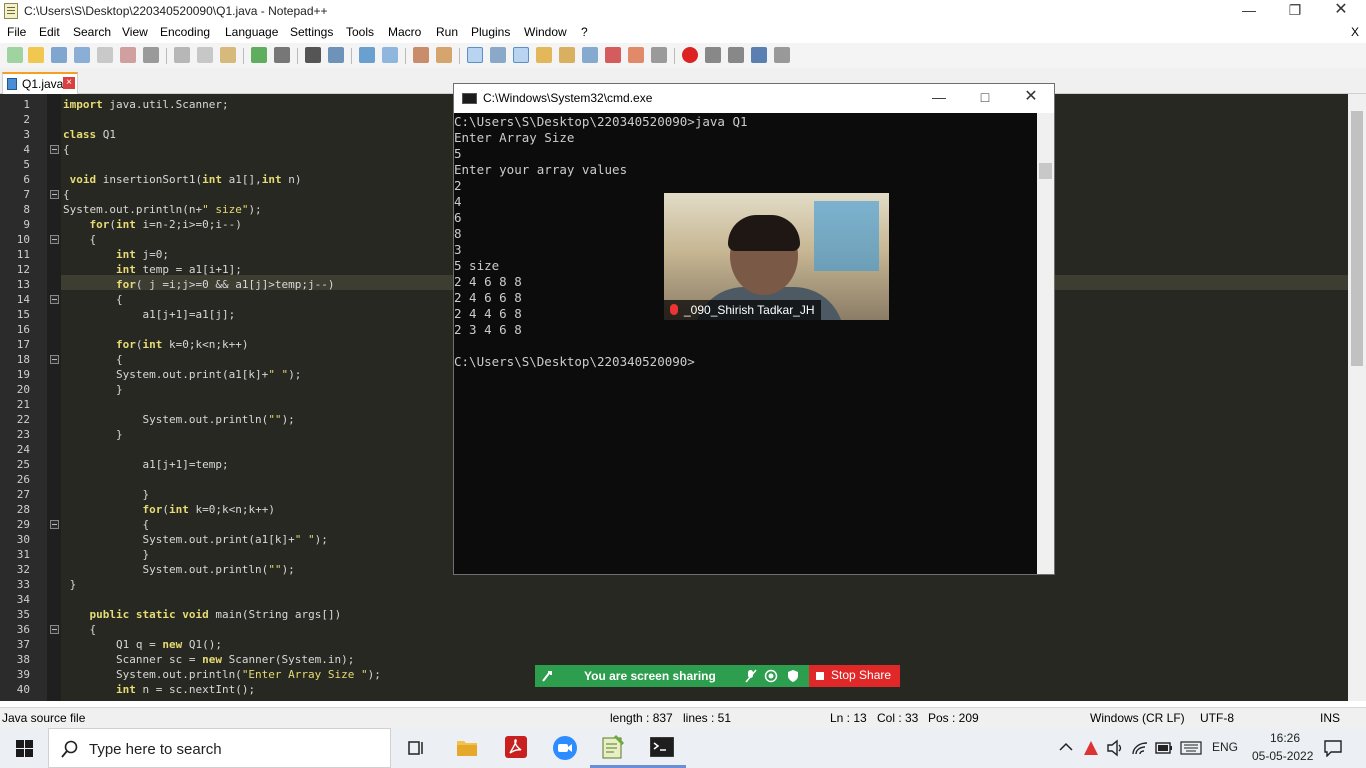 The image size is (1366, 768). Describe the element at coordinates (574, 361) in the screenshot. I see `cmd-output-line: C:\Users\S\Desktop\220340520090>` at that location.